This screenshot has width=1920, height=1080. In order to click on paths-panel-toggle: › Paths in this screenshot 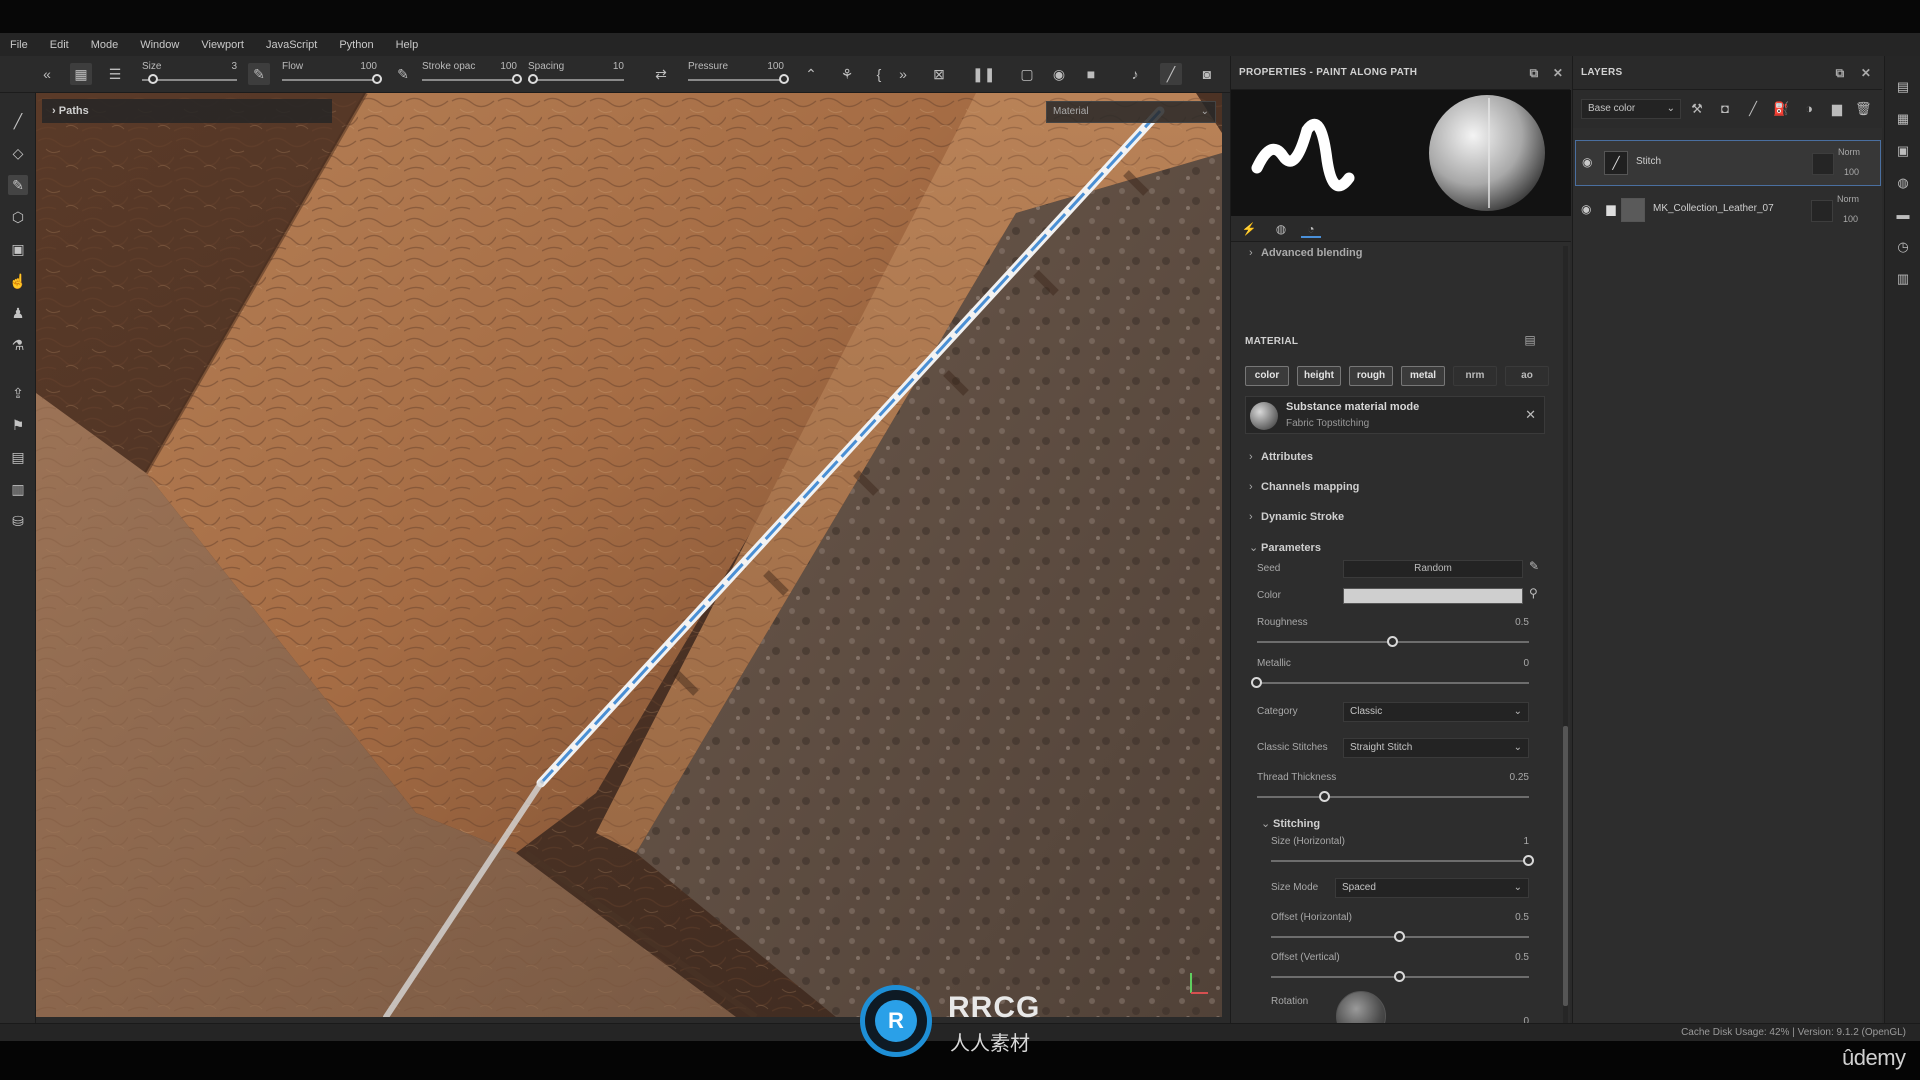, I will do `click(187, 111)`.